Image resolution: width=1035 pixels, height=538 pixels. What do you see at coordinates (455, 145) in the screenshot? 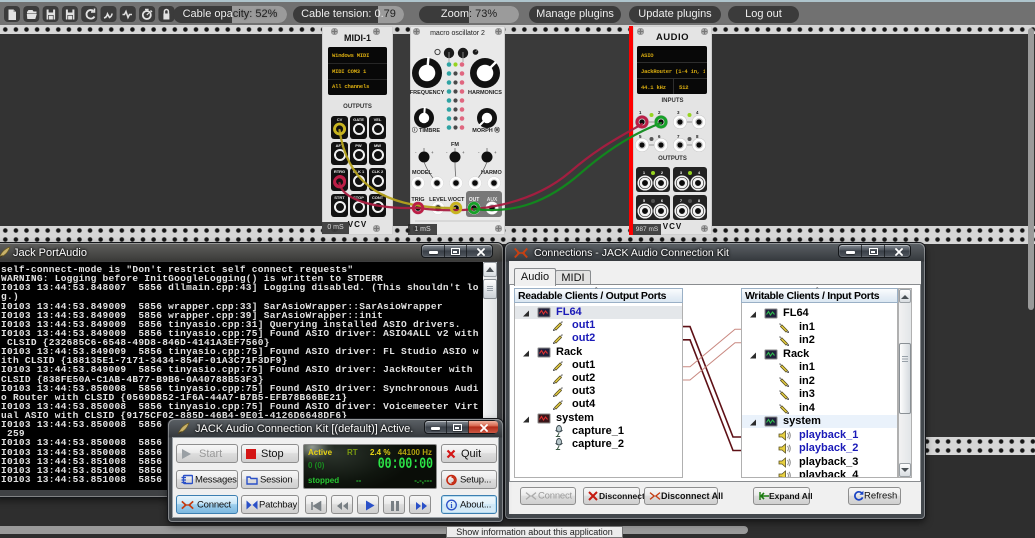
I see `svg-text: FM` at bounding box center [455, 145].